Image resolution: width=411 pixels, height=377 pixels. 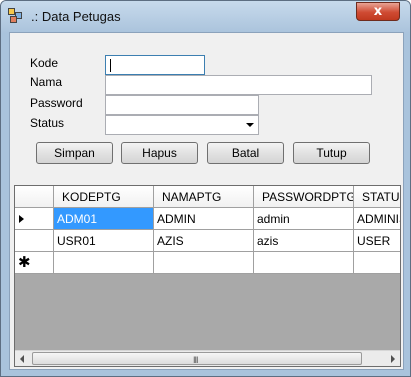 What do you see at coordinates (104, 241) in the screenshot?
I see `table-cell: USR01` at bounding box center [104, 241].